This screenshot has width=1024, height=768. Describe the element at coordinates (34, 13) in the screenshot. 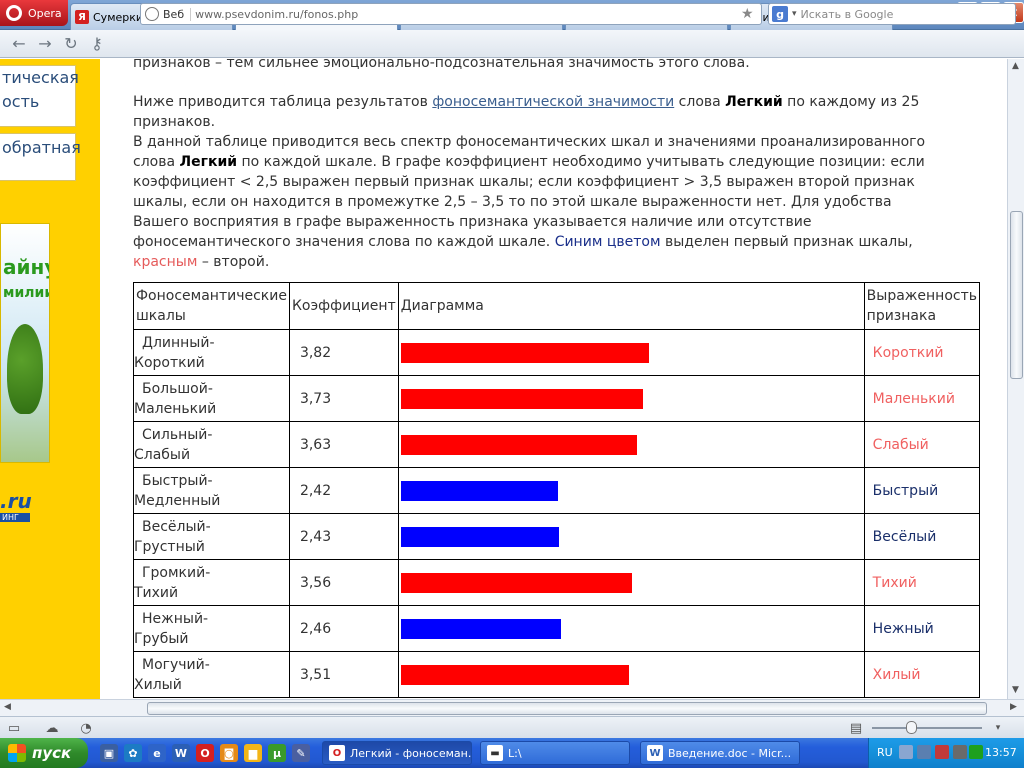

I see `opera-menu-button: Opera` at that location.